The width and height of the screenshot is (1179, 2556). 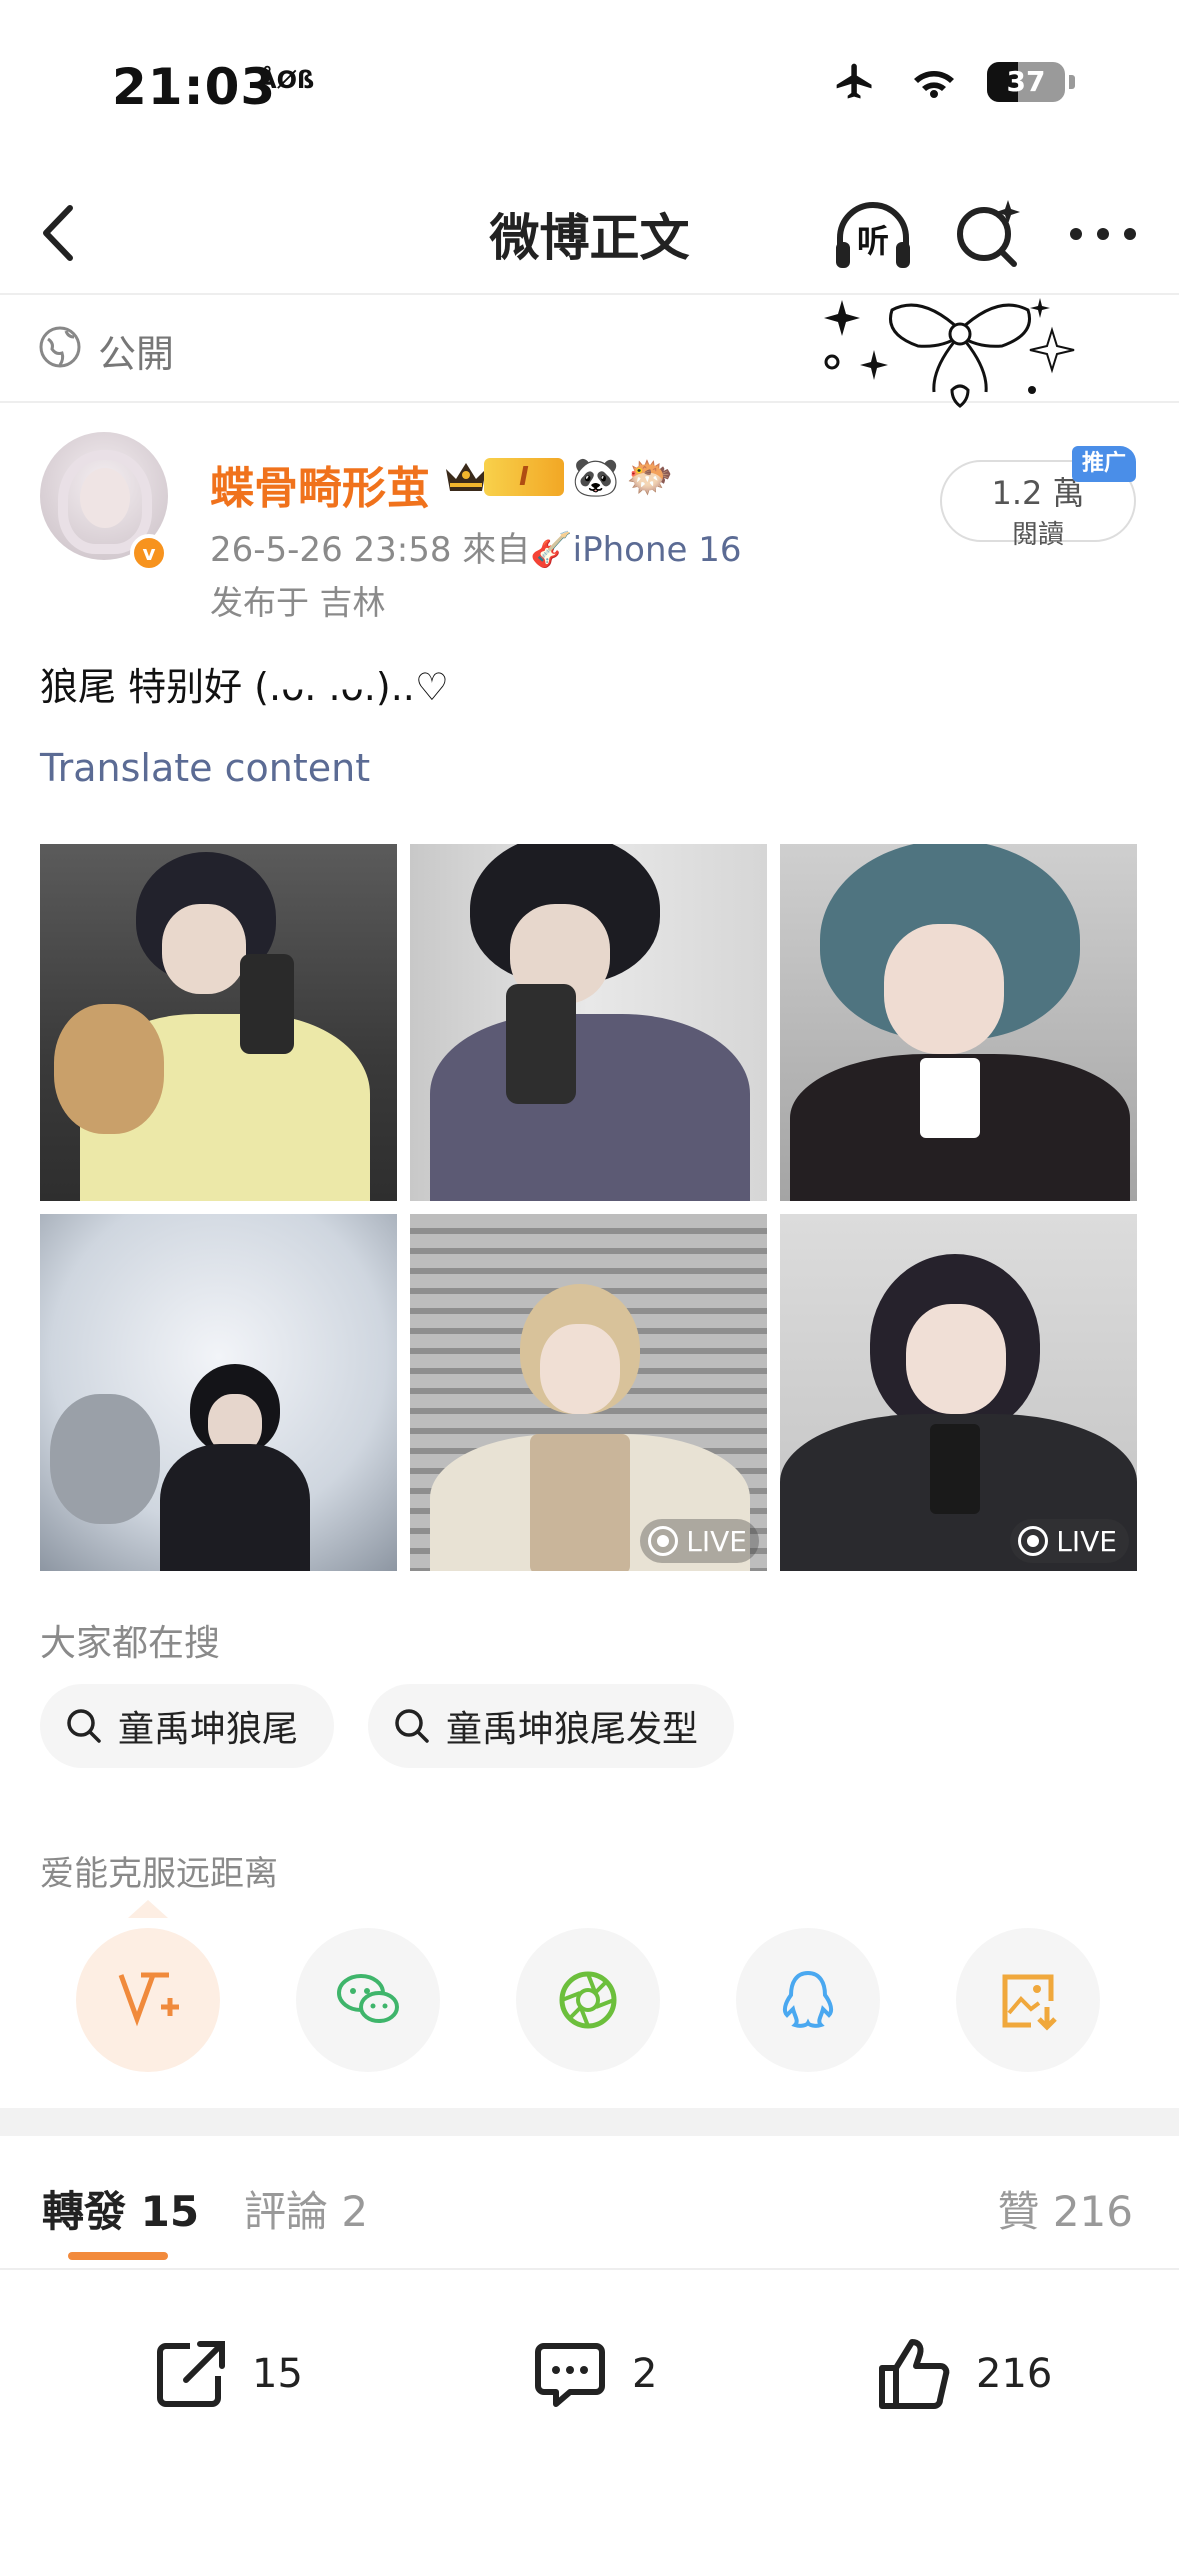 I want to click on battery-tip, so click(x=1072, y=82).